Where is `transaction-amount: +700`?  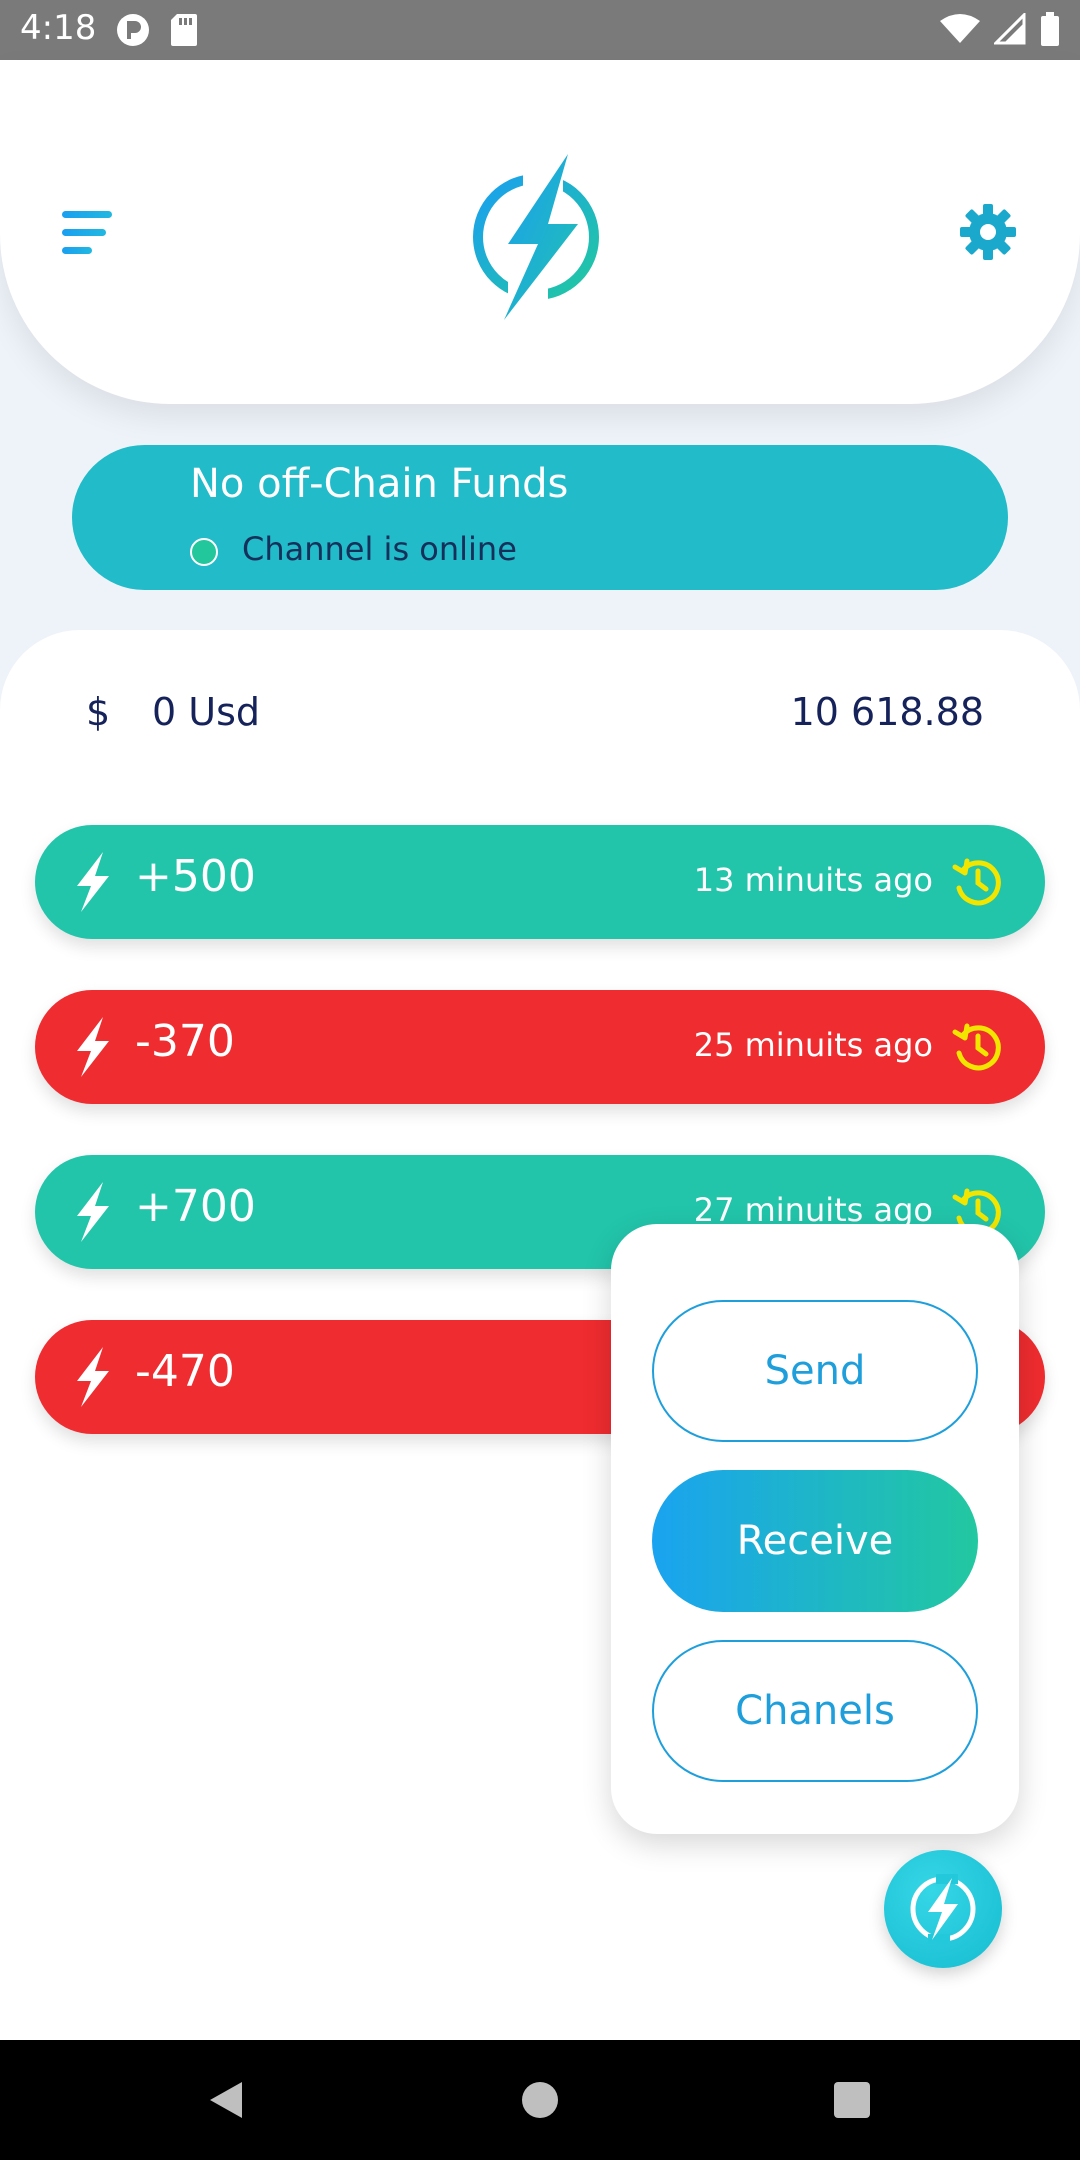
transaction-amount: +700 is located at coordinates (195, 1206).